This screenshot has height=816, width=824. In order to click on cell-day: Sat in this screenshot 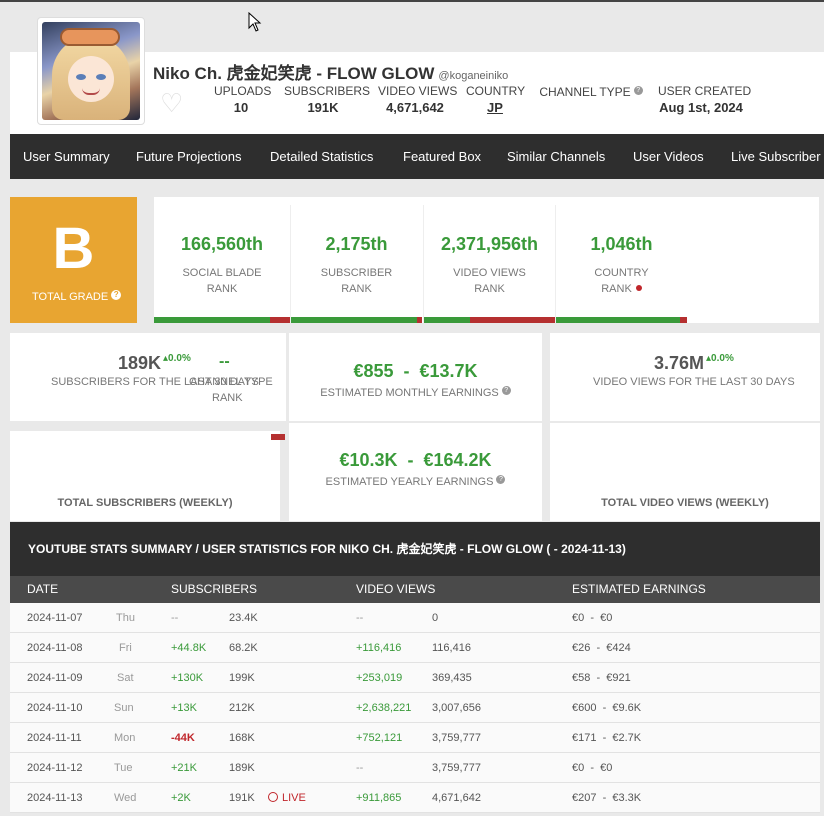, I will do `click(125, 678)`.